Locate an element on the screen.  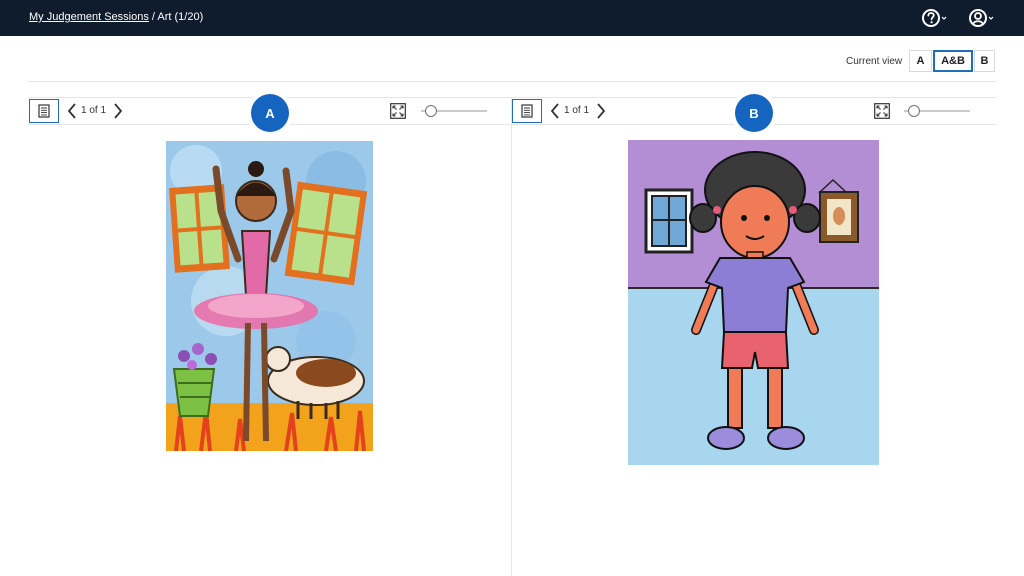
current-view-label: Current view is located at coordinates (874, 61).